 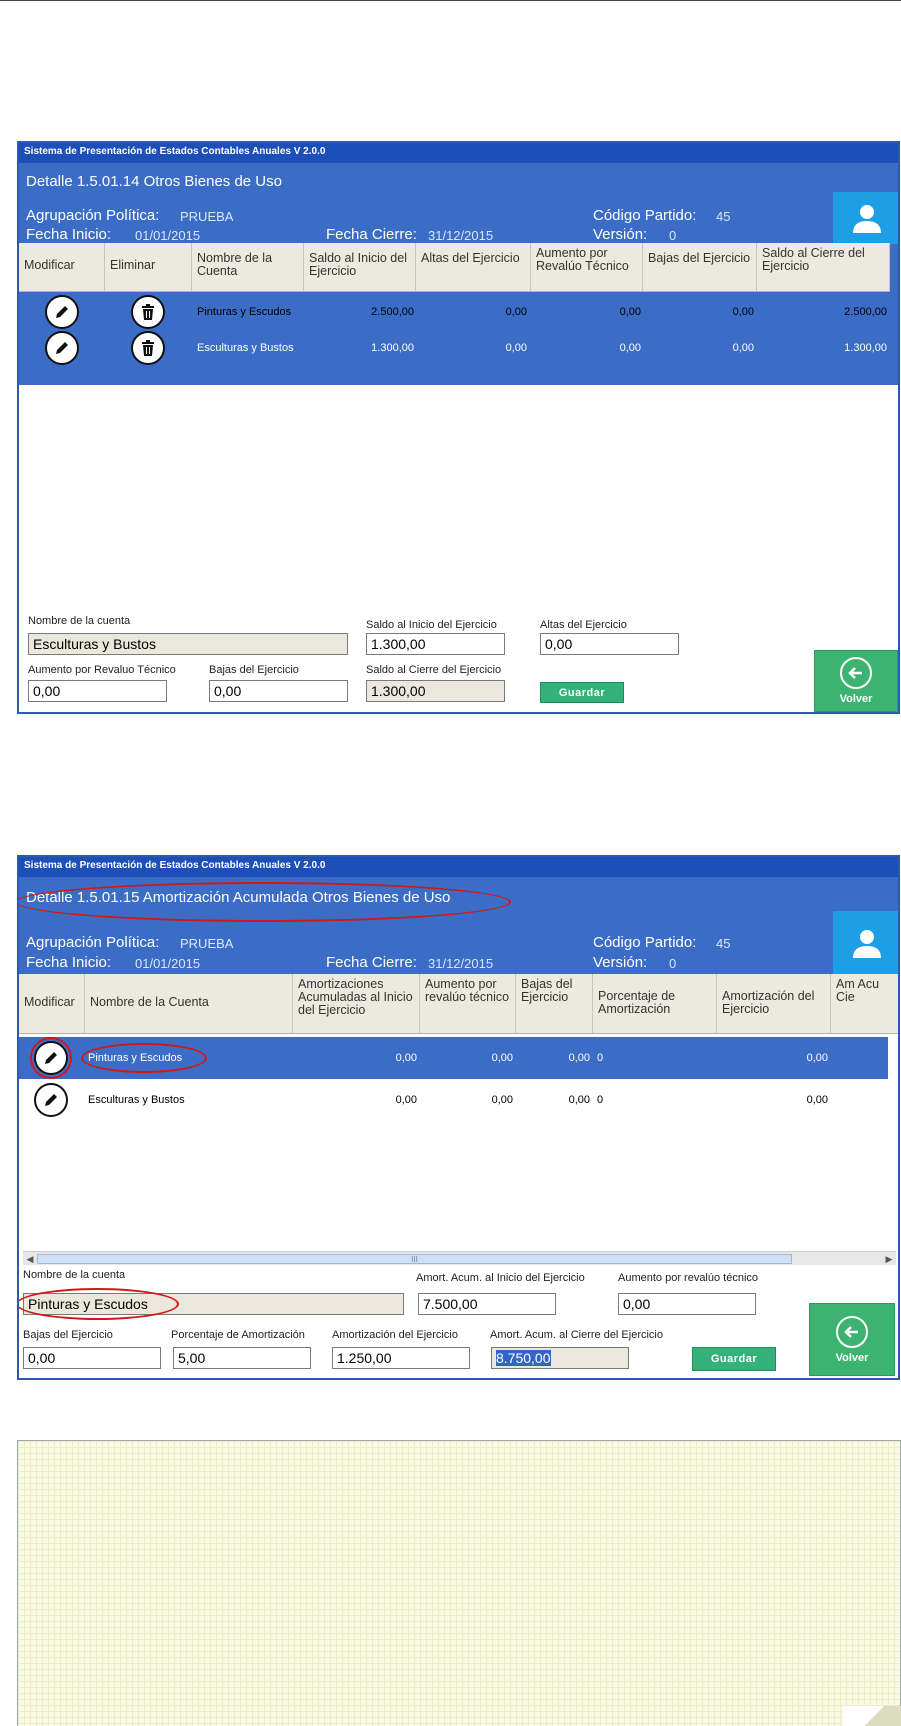 What do you see at coordinates (688, 1278) in the screenshot?
I see `aumento-label: Aumento por revalúo técnico` at bounding box center [688, 1278].